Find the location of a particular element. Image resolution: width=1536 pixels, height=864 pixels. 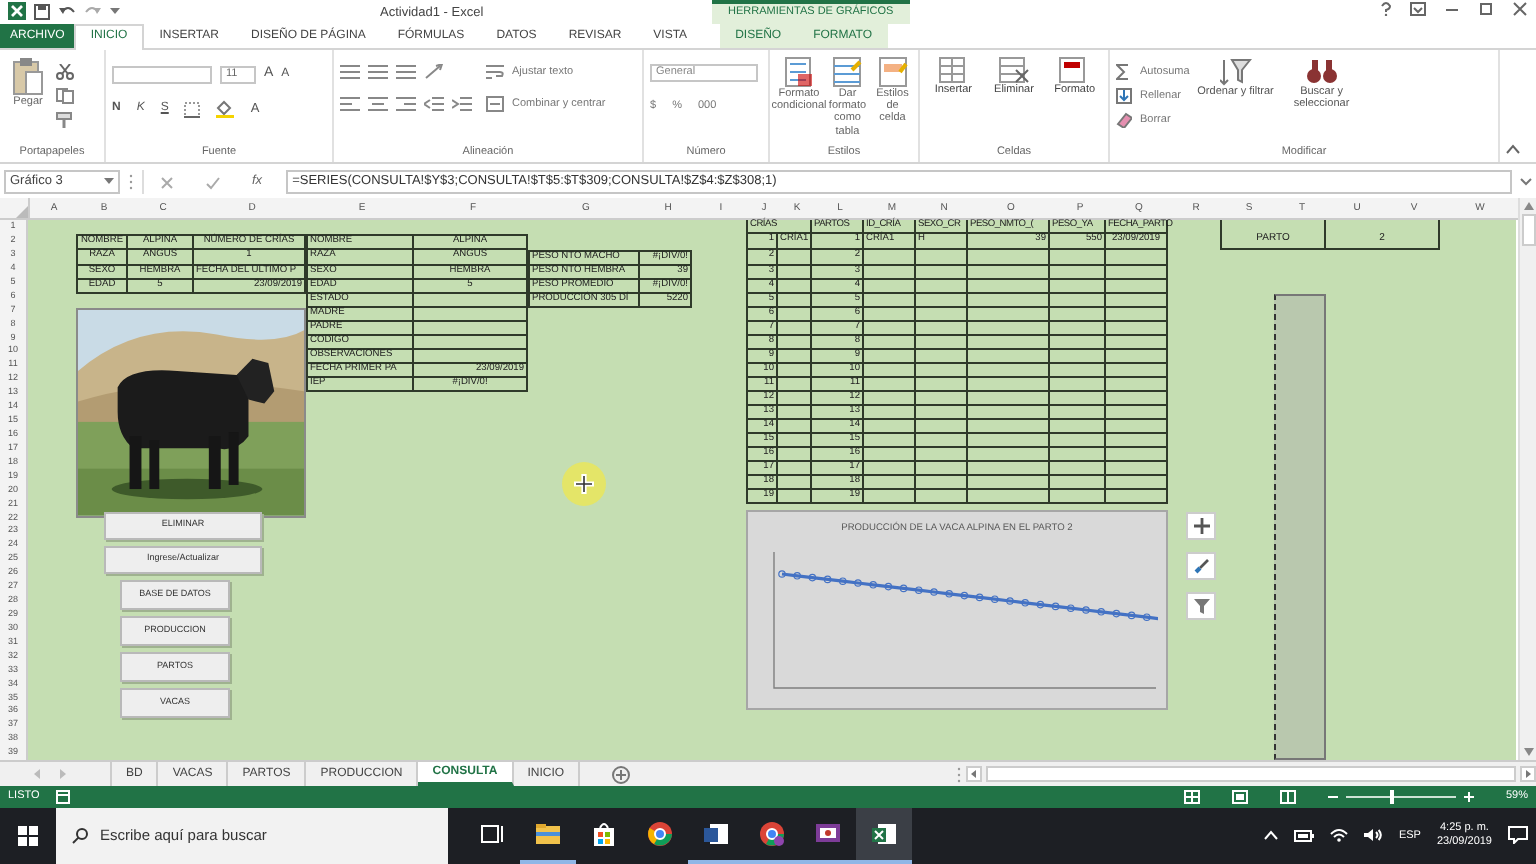

chart-filters-button is located at coordinates (1201, 606).